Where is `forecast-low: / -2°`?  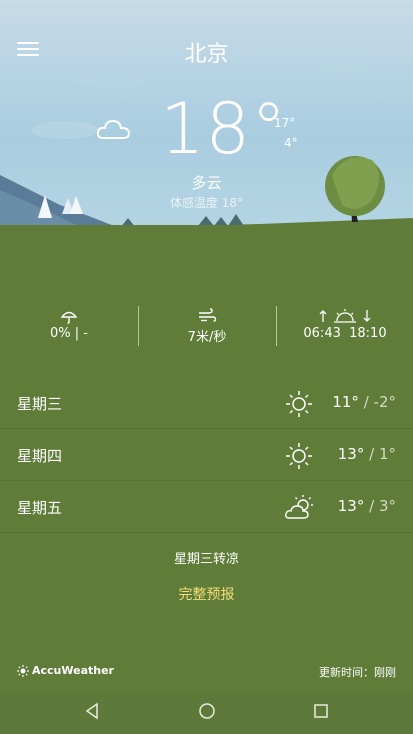 forecast-low: / -2° is located at coordinates (379, 402).